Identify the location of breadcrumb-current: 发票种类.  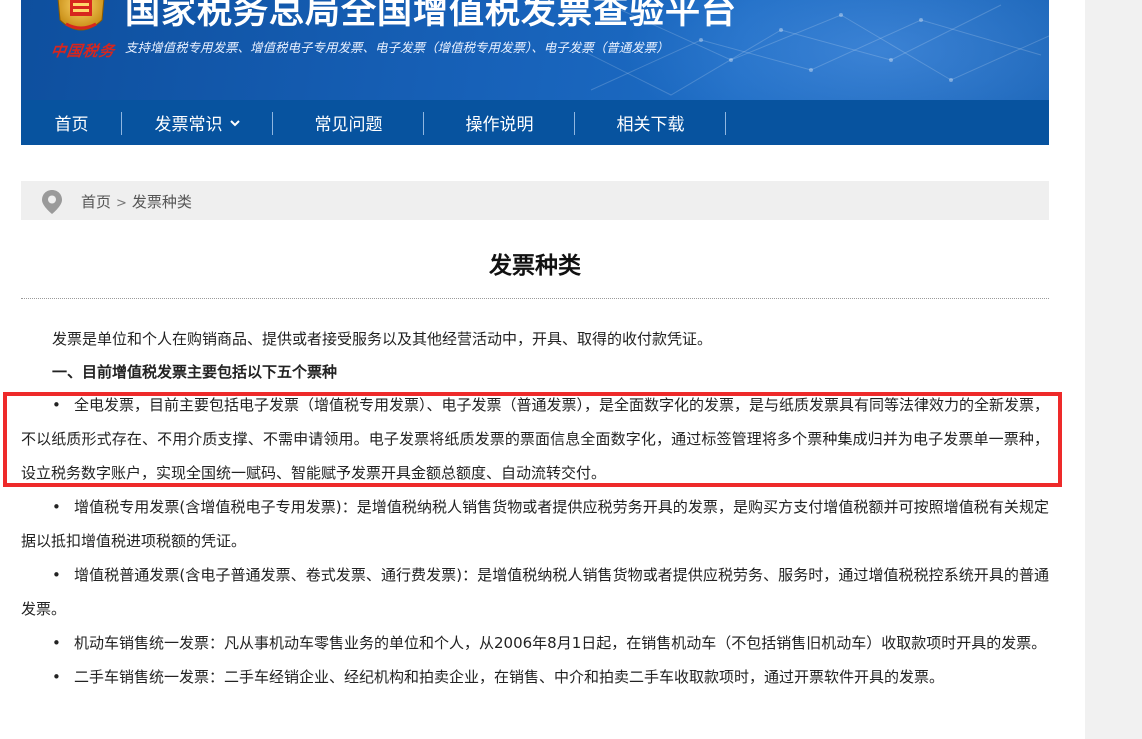
(161, 202).